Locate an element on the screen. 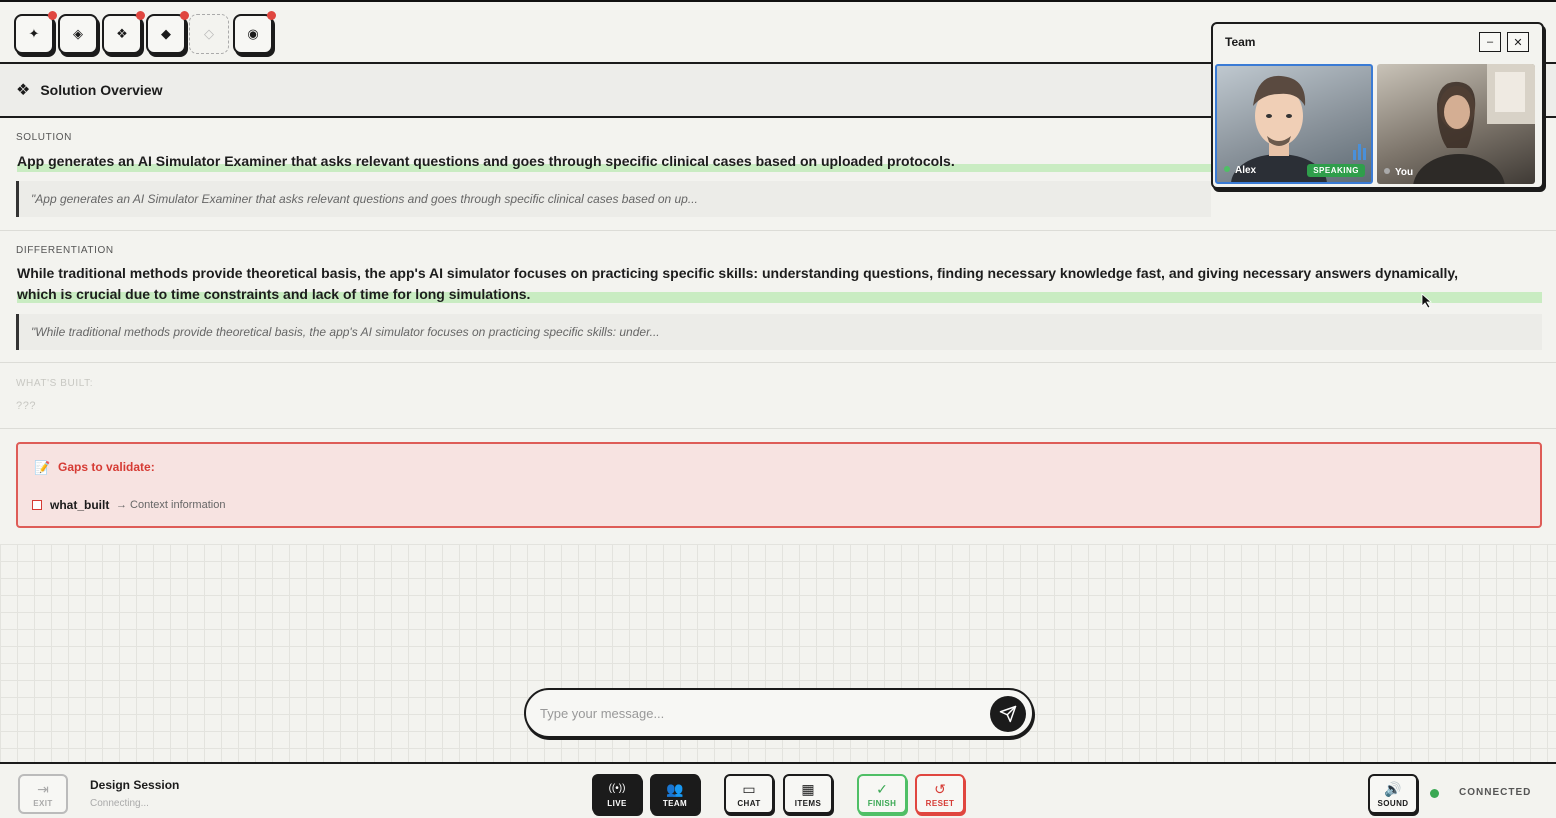 Image resolution: width=1556 pixels, height=818 pixels. items-label: ITEMS is located at coordinates (808, 803).